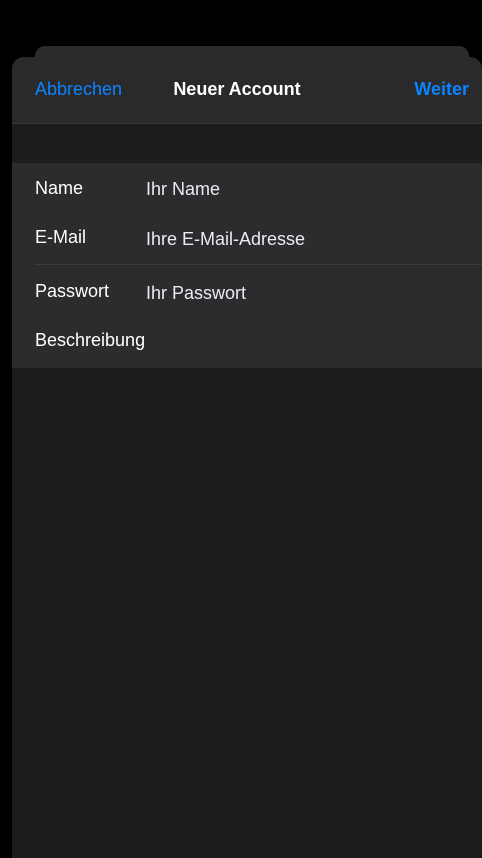  I want to click on navigation-bar: Abbrechen Neuer Account Weiter, so click(247, 90).